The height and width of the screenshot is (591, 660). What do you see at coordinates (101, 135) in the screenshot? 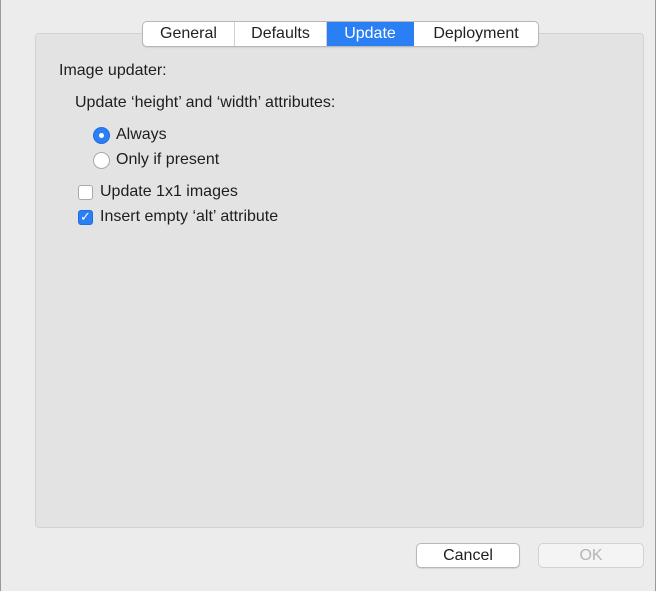
I see `radio-selected-icon` at bounding box center [101, 135].